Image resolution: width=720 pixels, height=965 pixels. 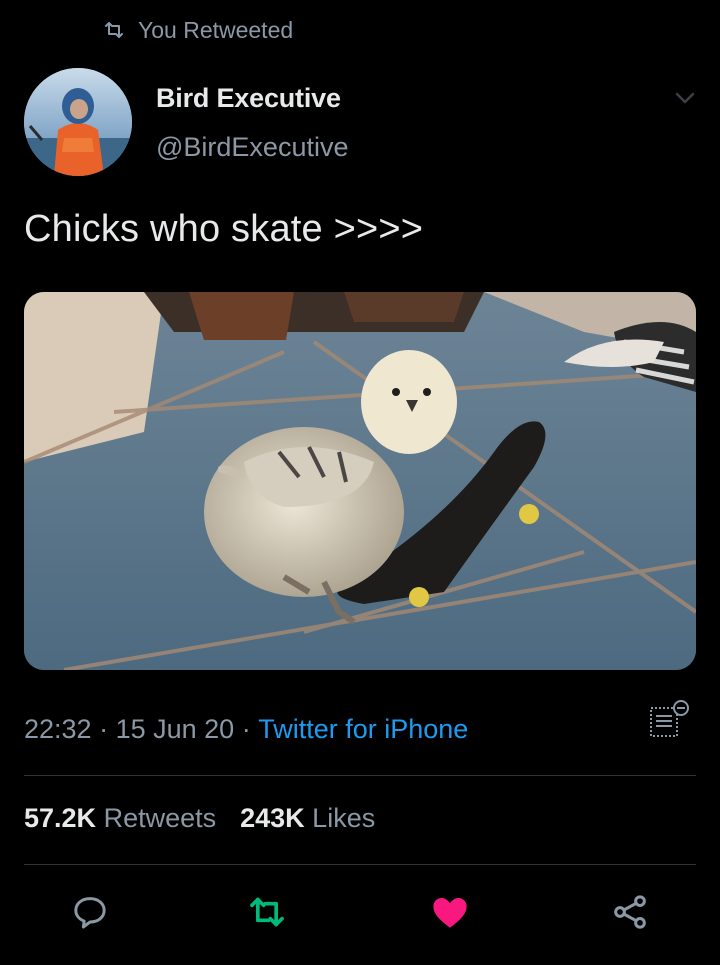 What do you see at coordinates (272, 818) in the screenshot?
I see `likes-count: 243K` at bounding box center [272, 818].